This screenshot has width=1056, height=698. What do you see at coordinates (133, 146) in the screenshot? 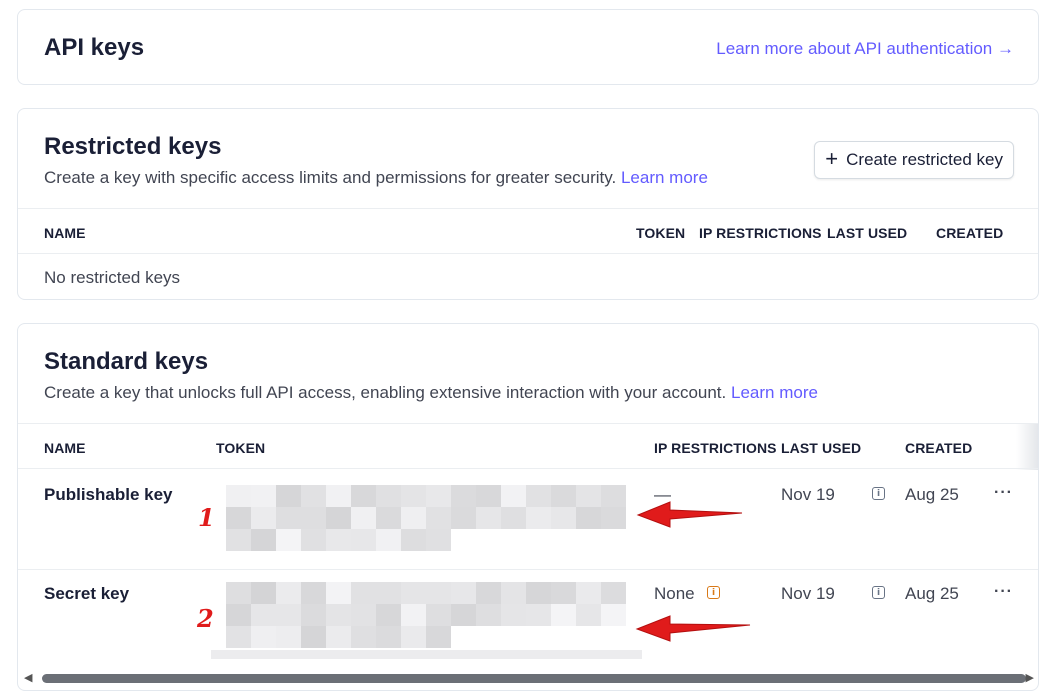
I see `restricted-keys-title: Restricted keys` at bounding box center [133, 146].